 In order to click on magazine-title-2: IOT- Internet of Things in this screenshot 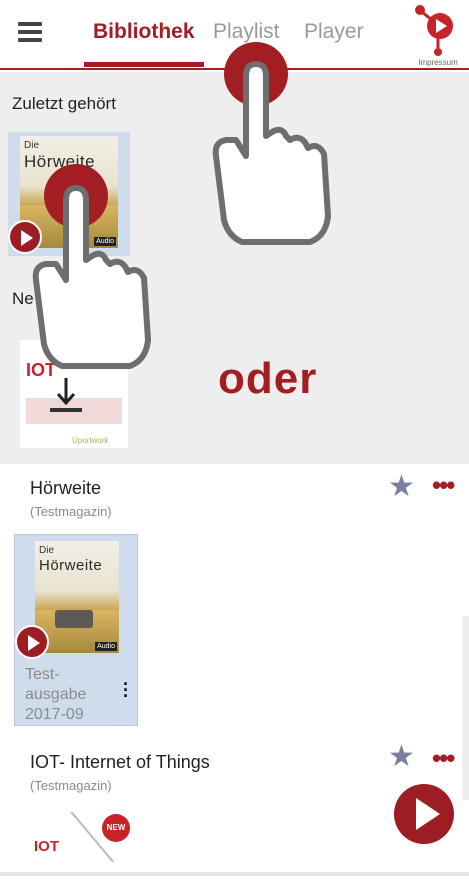, I will do `click(120, 762)`.